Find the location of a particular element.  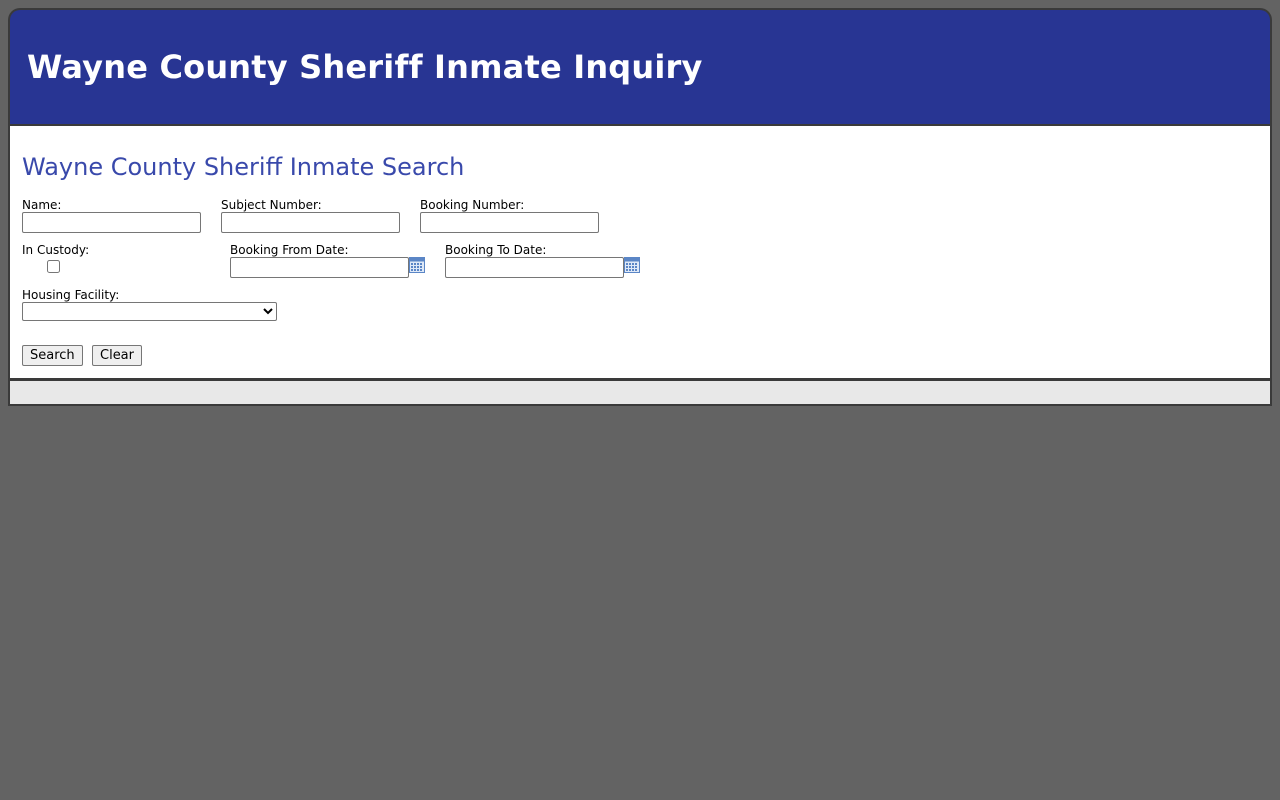

name-label: Name: is located at coordinates (42, 205).